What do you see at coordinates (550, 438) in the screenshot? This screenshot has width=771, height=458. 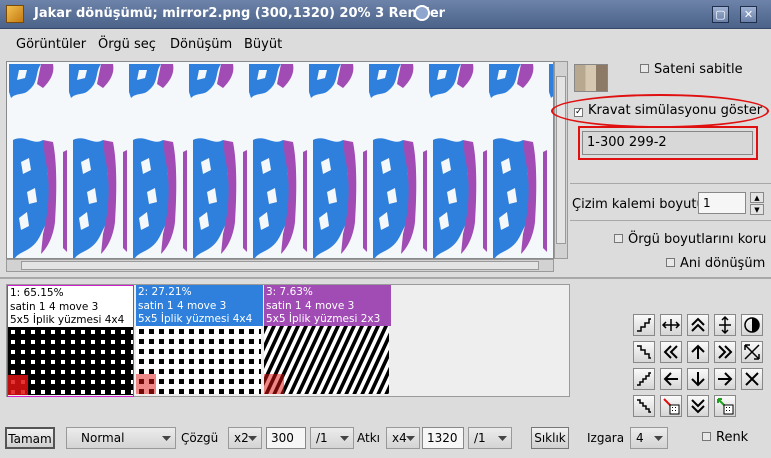 I see `siklik-button: Sıklık` at bounding box center [550, 438].